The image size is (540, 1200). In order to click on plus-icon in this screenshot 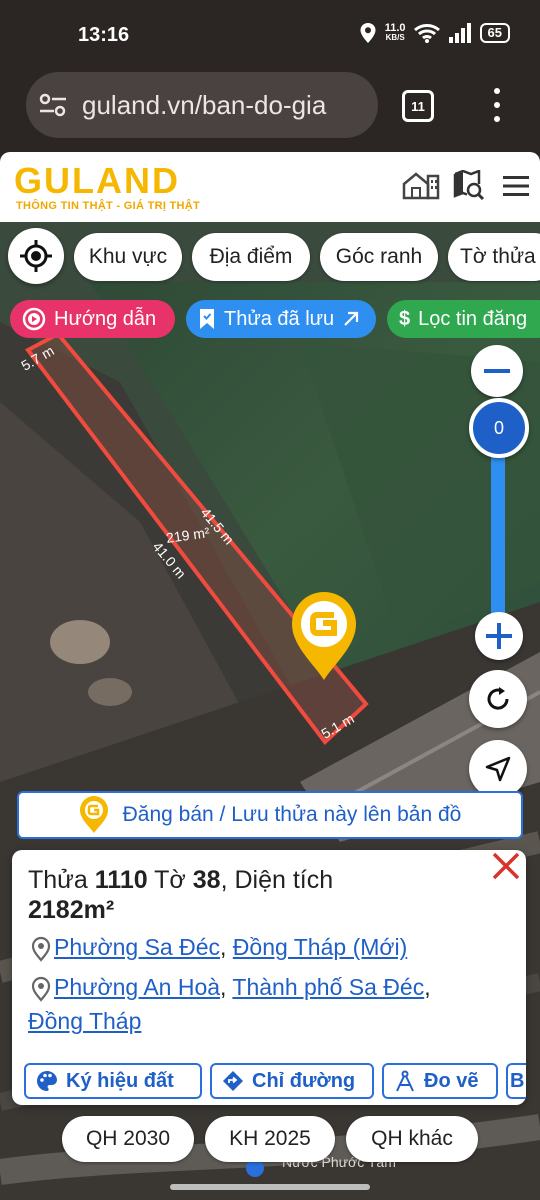, I will do `click(499, 636)`.